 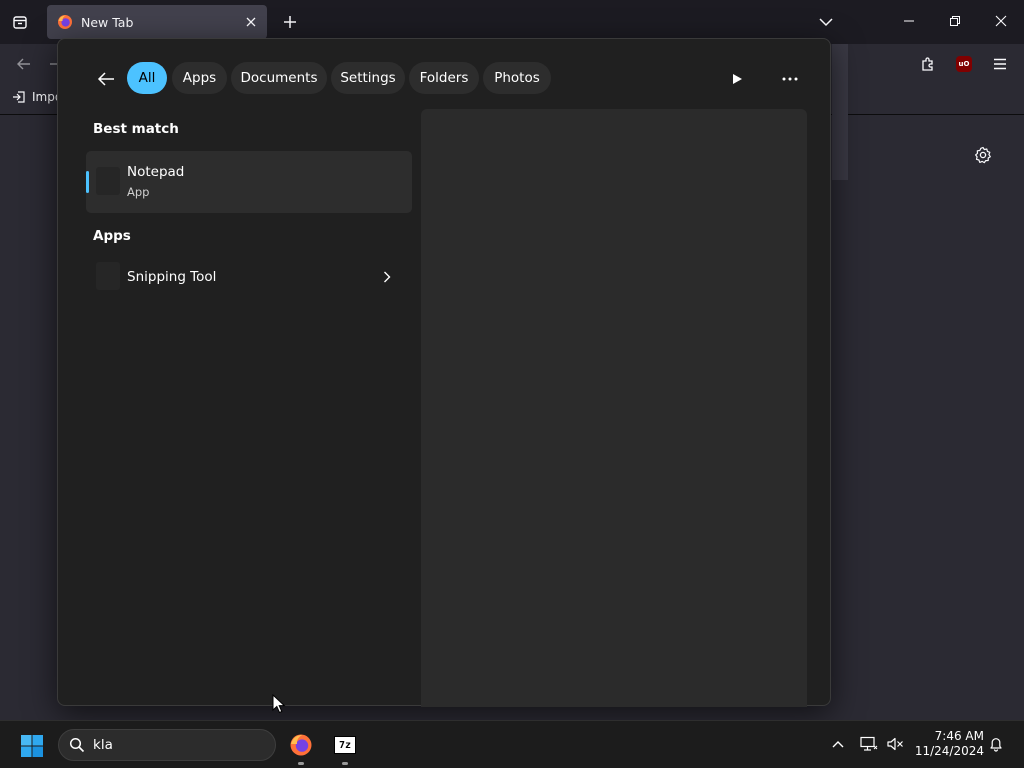 I want to click on filter-chip-documents: Documents, so click(x=279, y=78).